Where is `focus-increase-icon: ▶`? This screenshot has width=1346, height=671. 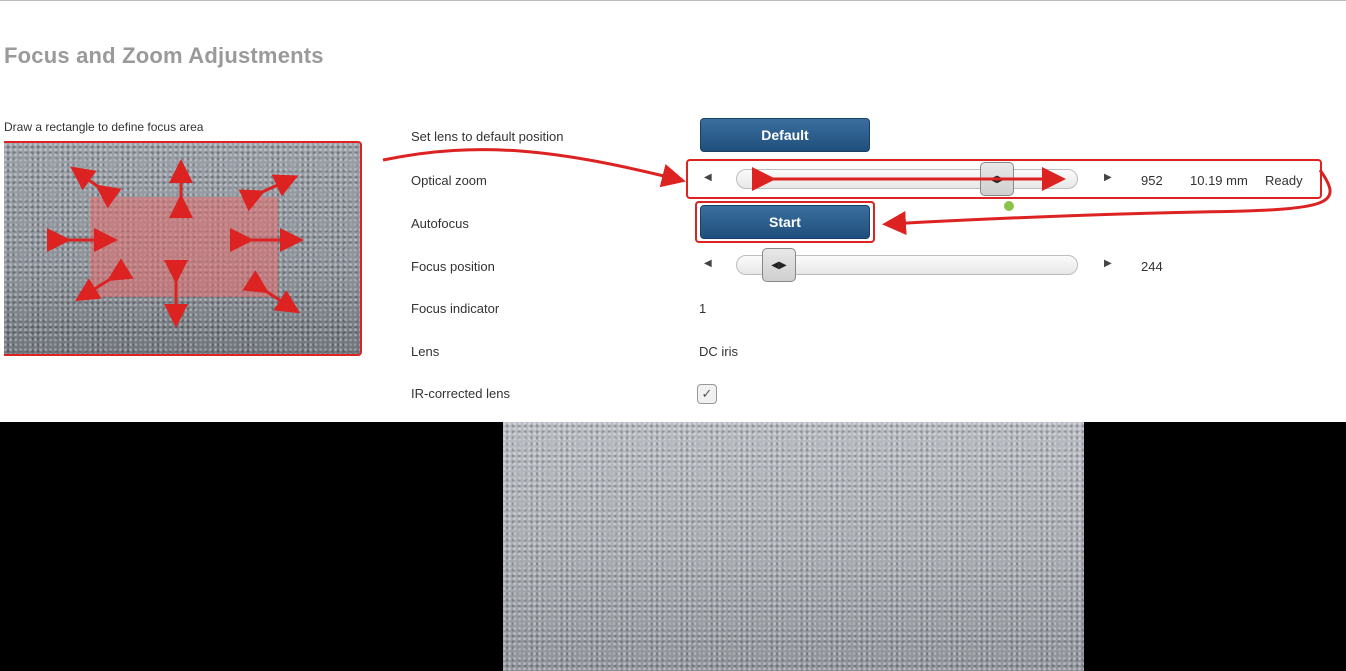 focus-increase-icon: ▶ is located at coordinates (1108, 263).